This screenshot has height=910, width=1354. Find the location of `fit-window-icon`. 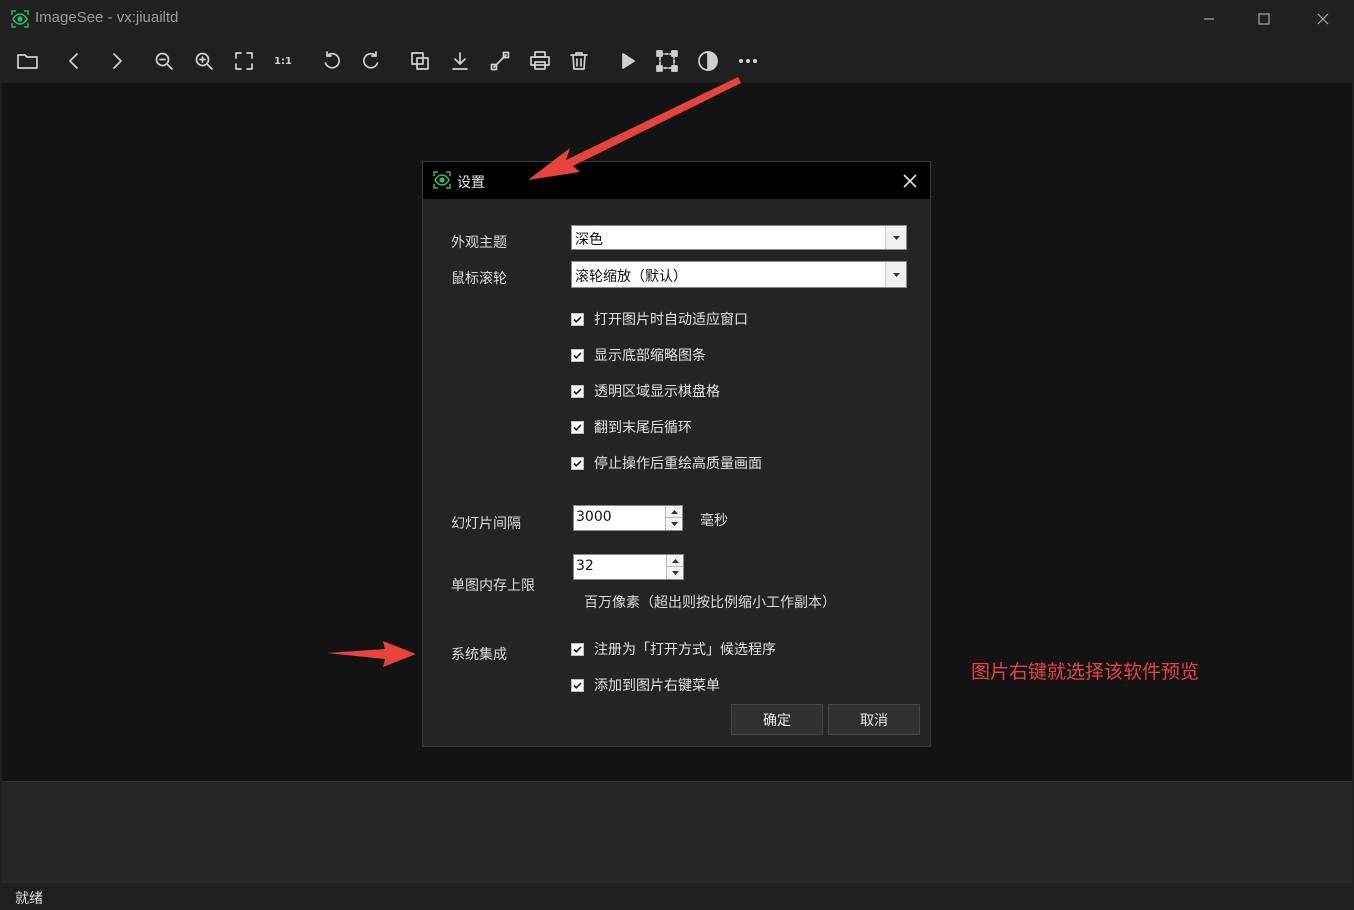

fit-window-icon is located at coordinates (244, 61).